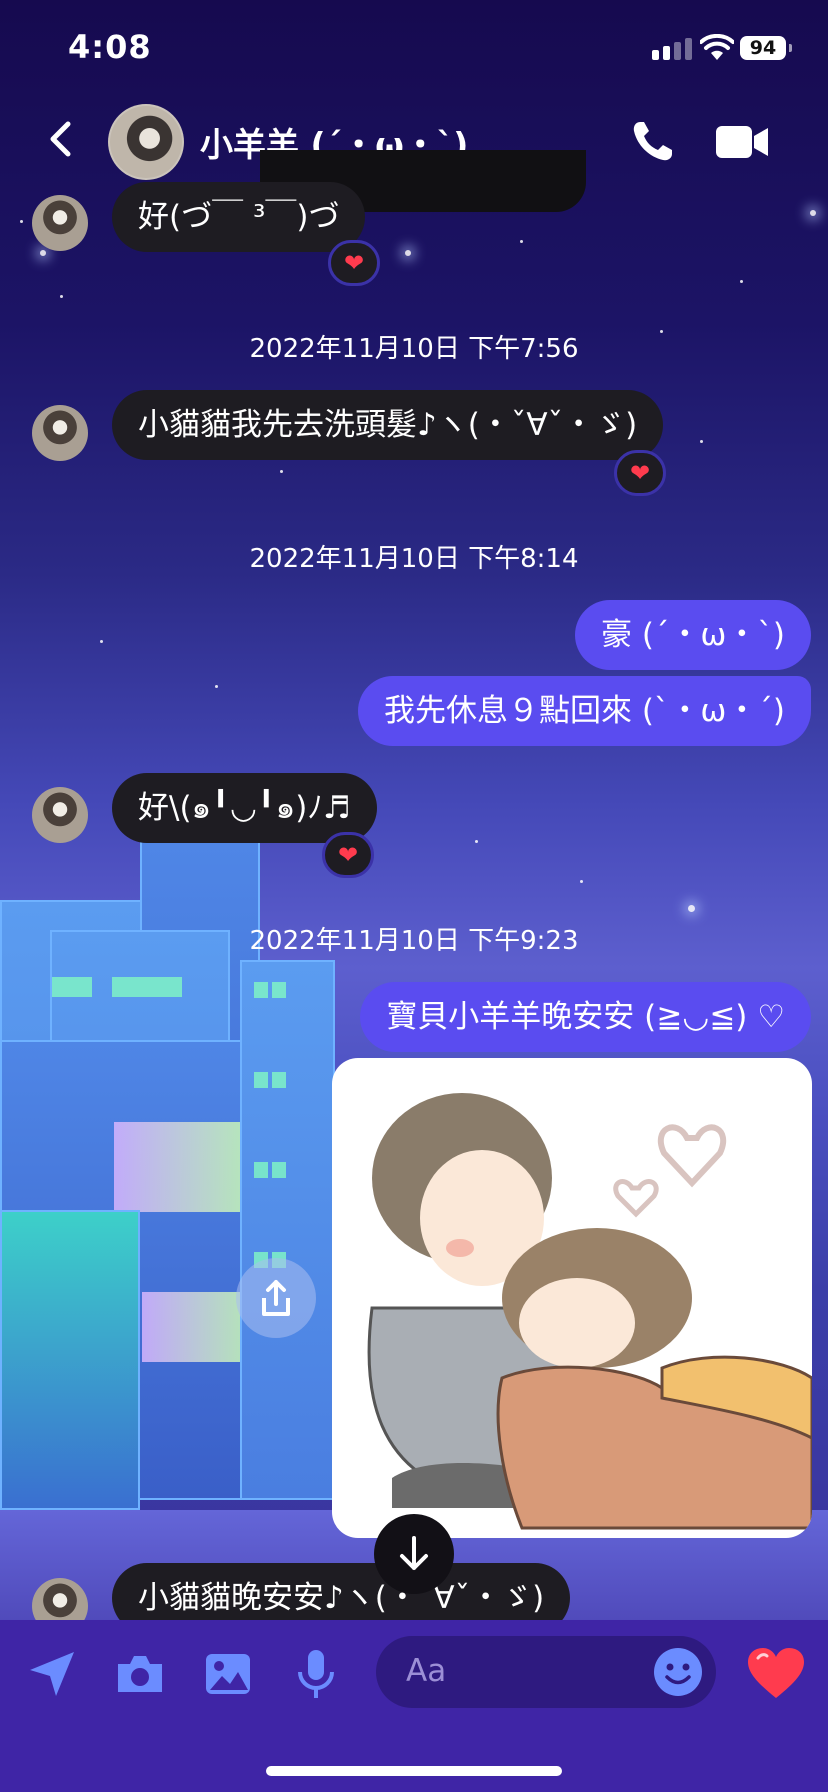 Image resolution: width=828 pixels, height=1792 pixels. I want to click on send-location-icon, so click(52, 1674).